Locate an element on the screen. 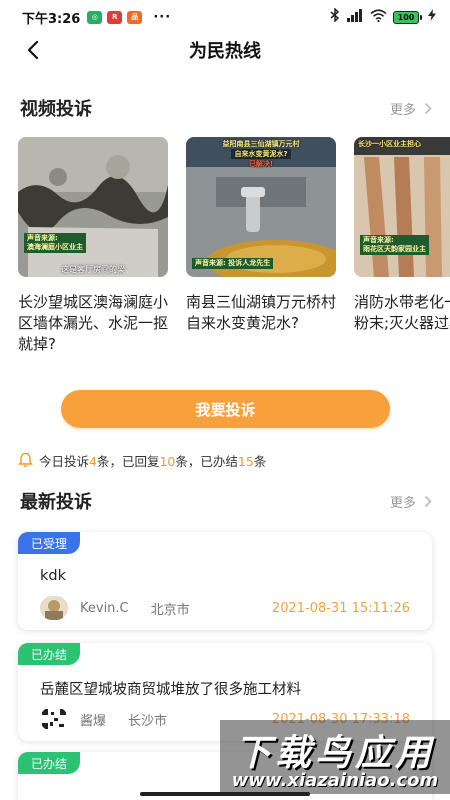  home-indicator is located at coordinates (225, 794).